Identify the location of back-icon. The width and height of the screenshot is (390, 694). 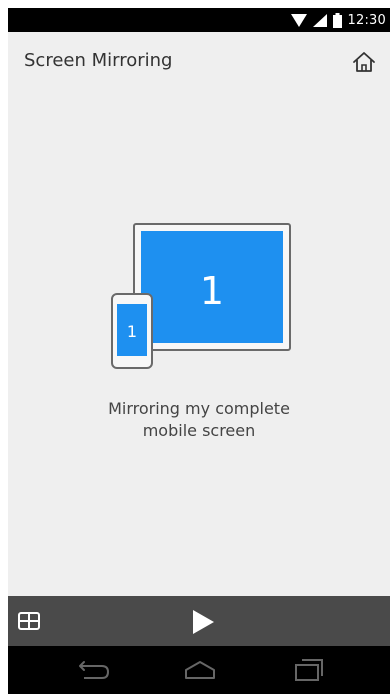
(94, 670).